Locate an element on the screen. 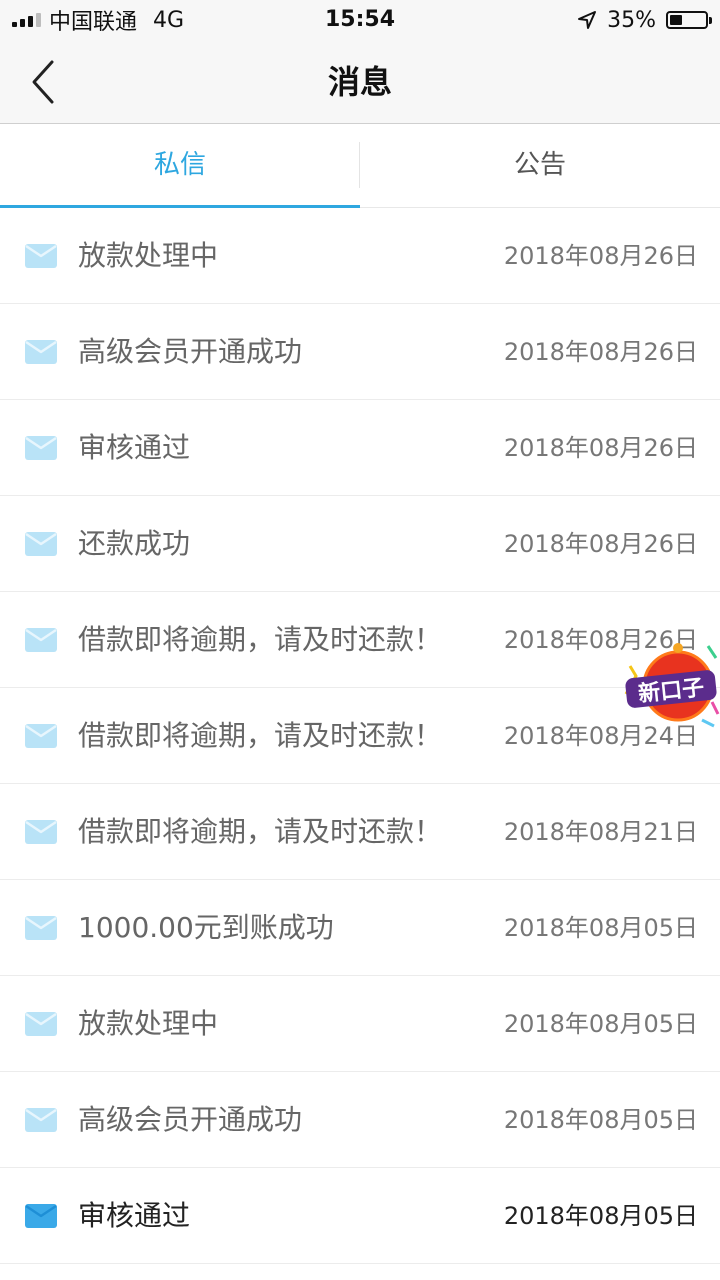  chevron-left-icon is located at coordinates (43, 82).